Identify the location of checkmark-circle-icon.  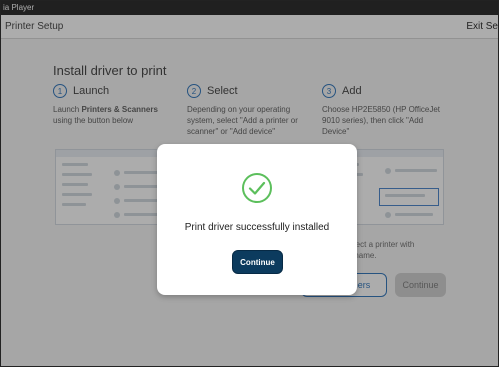
(257, 188).